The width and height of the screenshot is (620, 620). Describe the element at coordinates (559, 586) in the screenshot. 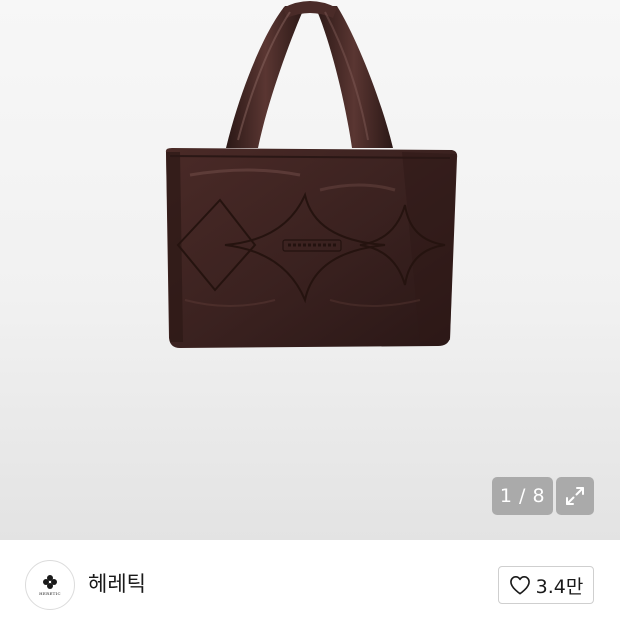

I see `like-count: 3.4만` at that location.